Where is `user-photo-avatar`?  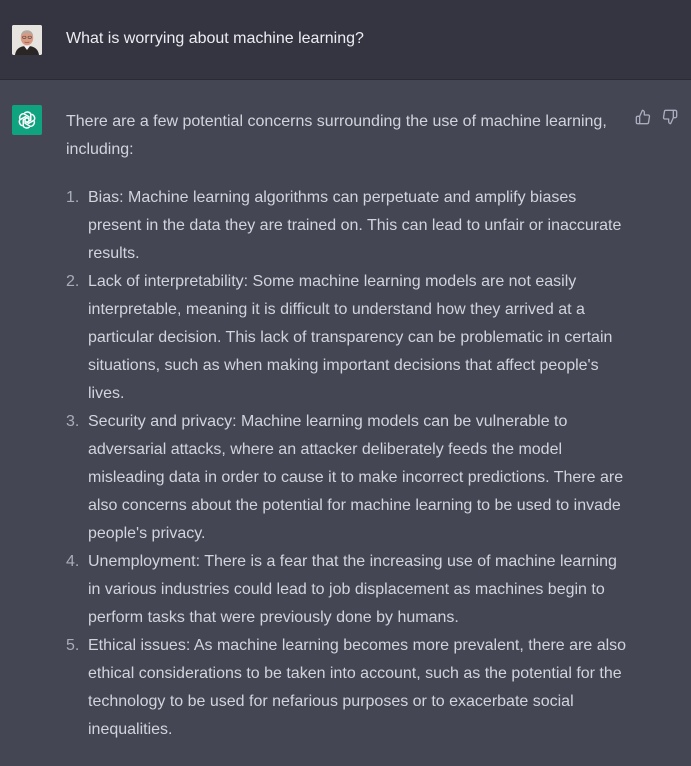 user-photo-avatar is located at coordinates (27, 40).